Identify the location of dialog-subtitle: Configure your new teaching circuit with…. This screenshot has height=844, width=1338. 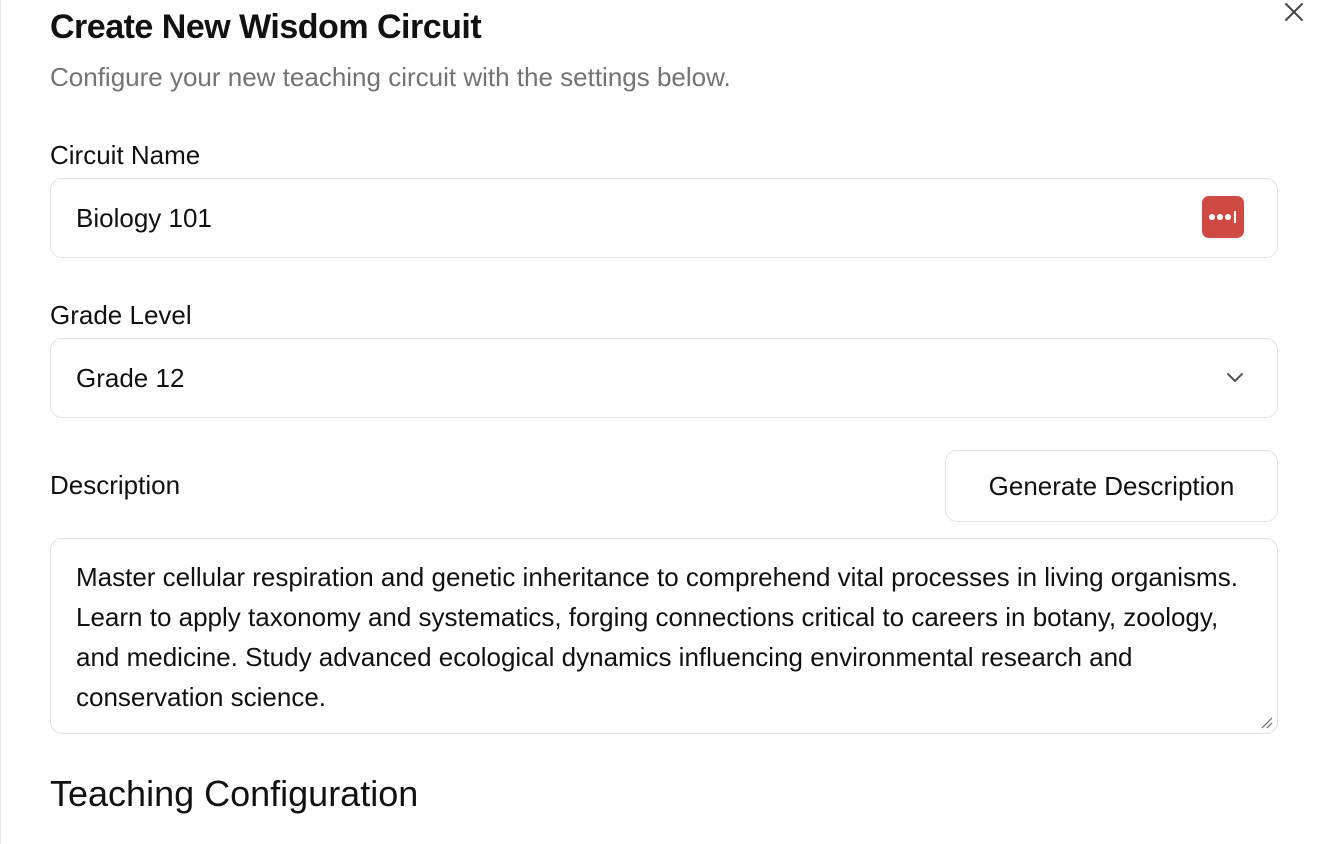
(390, 77).